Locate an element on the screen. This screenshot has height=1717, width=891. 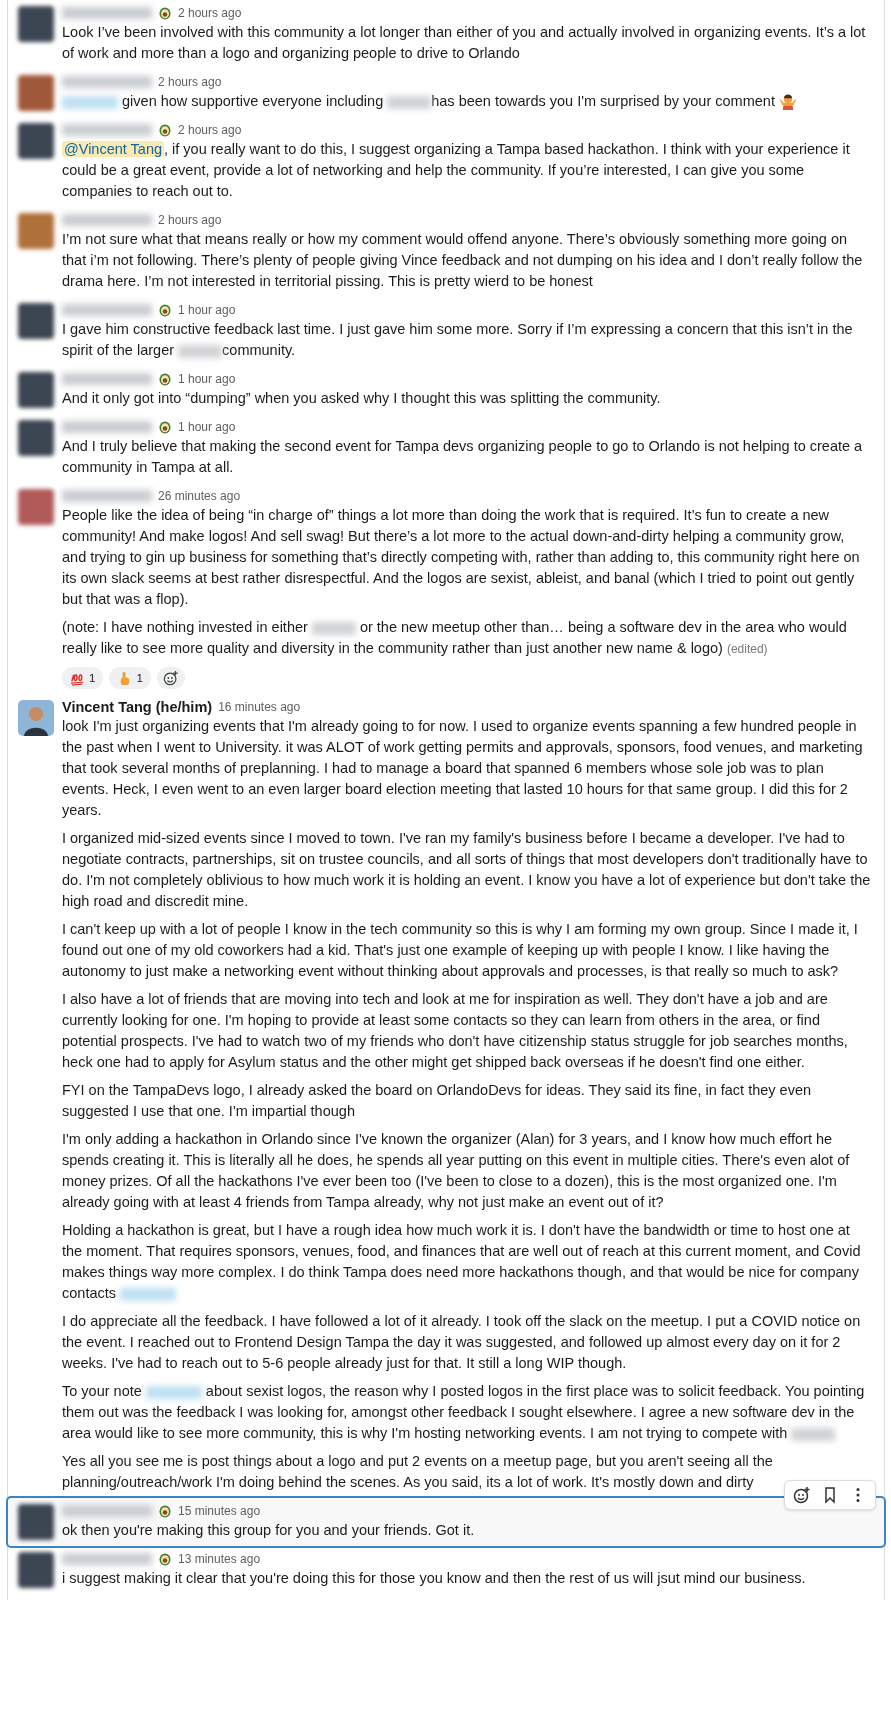
timestamp: 13 minutes ago is located at coordinates (219, 1559).